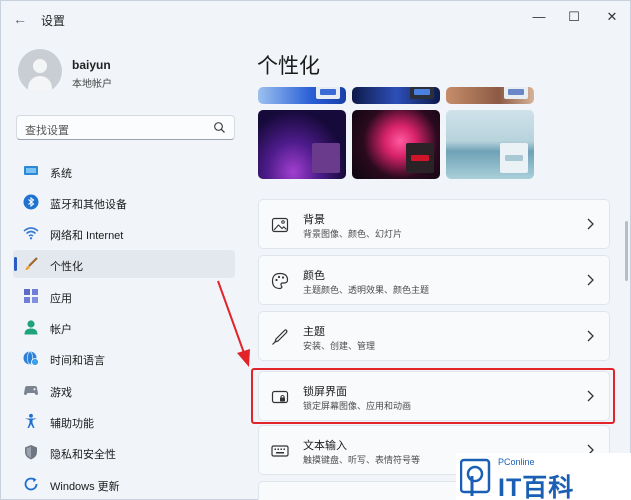 This screenshot has width=631, height=500. Describe the element at coordinates (516, 462) in the screenshot. I see `watermark-small-text: PConline` at that location.